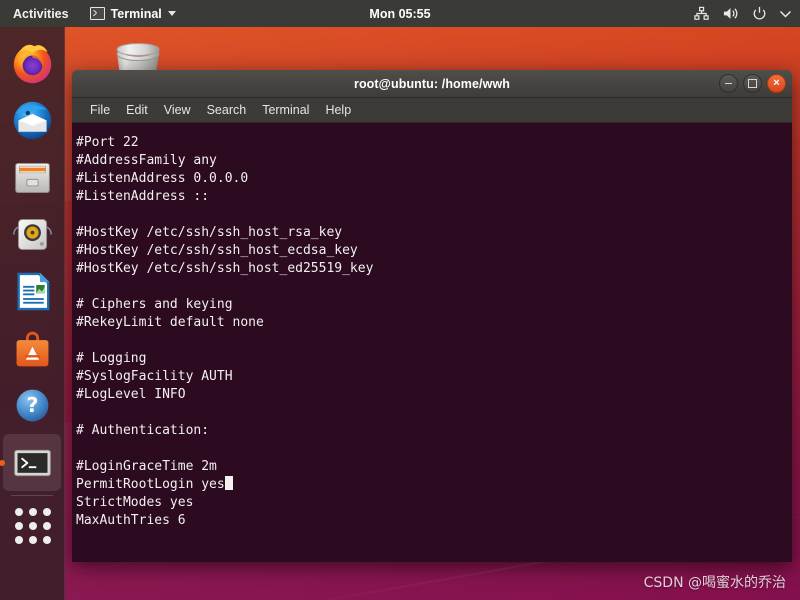  Describe the element at coordinates (759, 13) in the screenshot. I see `power-icon` at that location.